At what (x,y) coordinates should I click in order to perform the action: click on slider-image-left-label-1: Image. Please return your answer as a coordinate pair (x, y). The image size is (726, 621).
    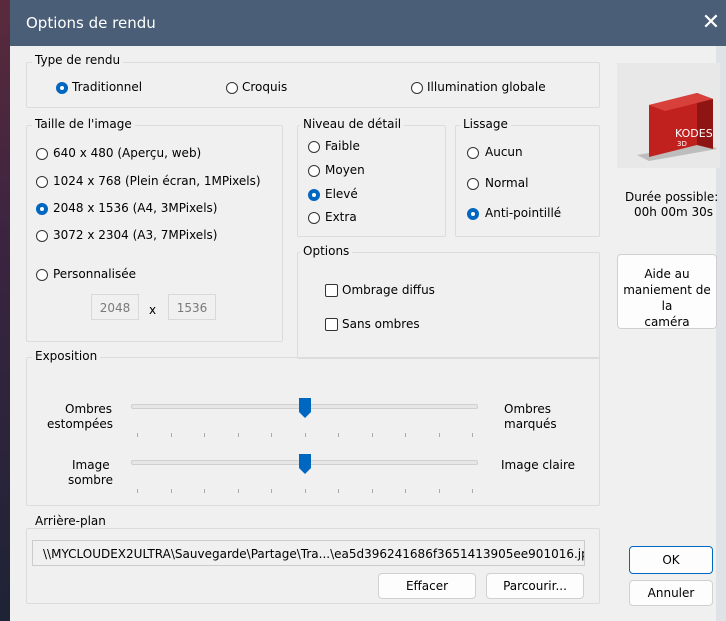
    Looking at the image, I should click on (91, 465).